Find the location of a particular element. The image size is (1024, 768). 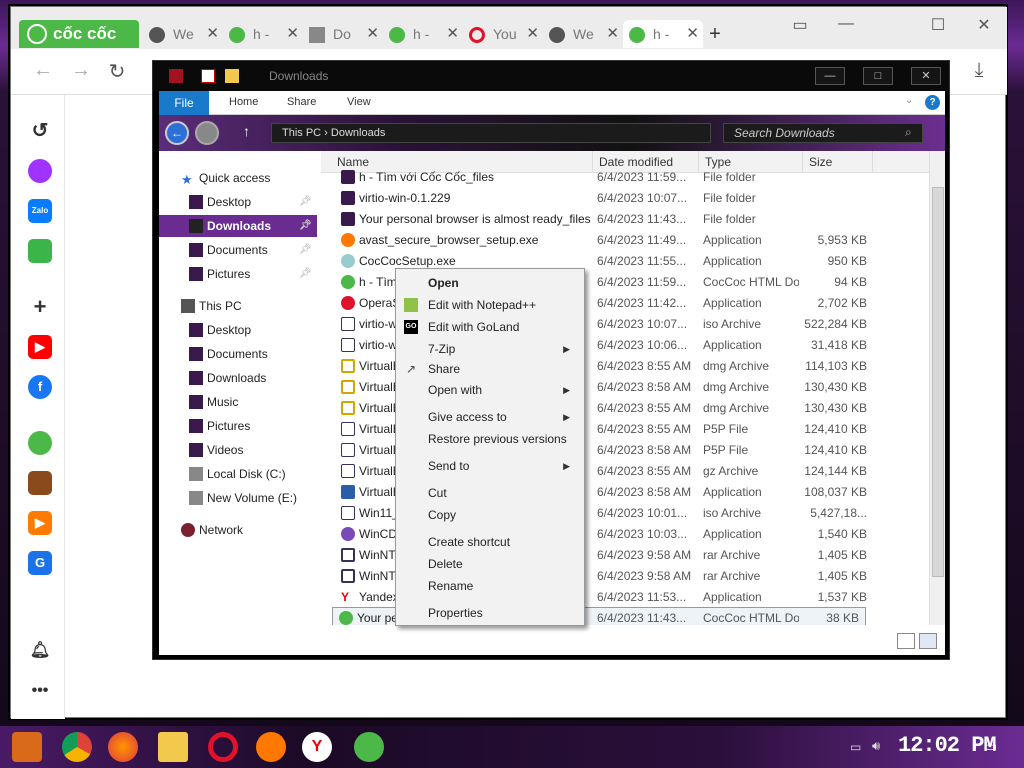

tab-view: View is located at coordinates (359, 102).